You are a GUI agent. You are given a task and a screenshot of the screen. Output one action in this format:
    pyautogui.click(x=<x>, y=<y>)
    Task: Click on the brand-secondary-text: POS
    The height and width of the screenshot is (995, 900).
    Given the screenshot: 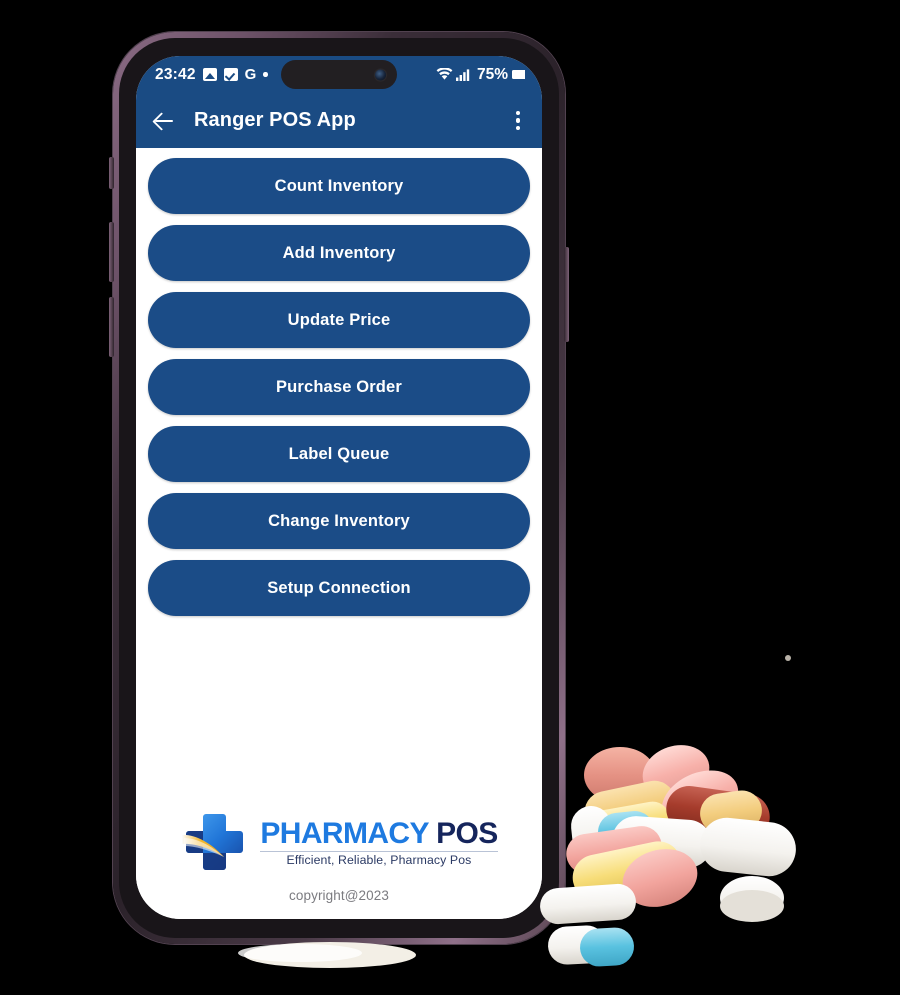 What is the action you would take?
    pyautogui.click(x=467, y=834)
    